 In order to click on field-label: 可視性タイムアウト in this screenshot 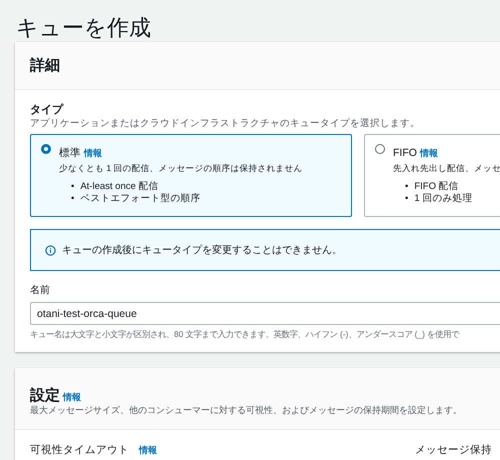, I will do `click(79, 450)`.